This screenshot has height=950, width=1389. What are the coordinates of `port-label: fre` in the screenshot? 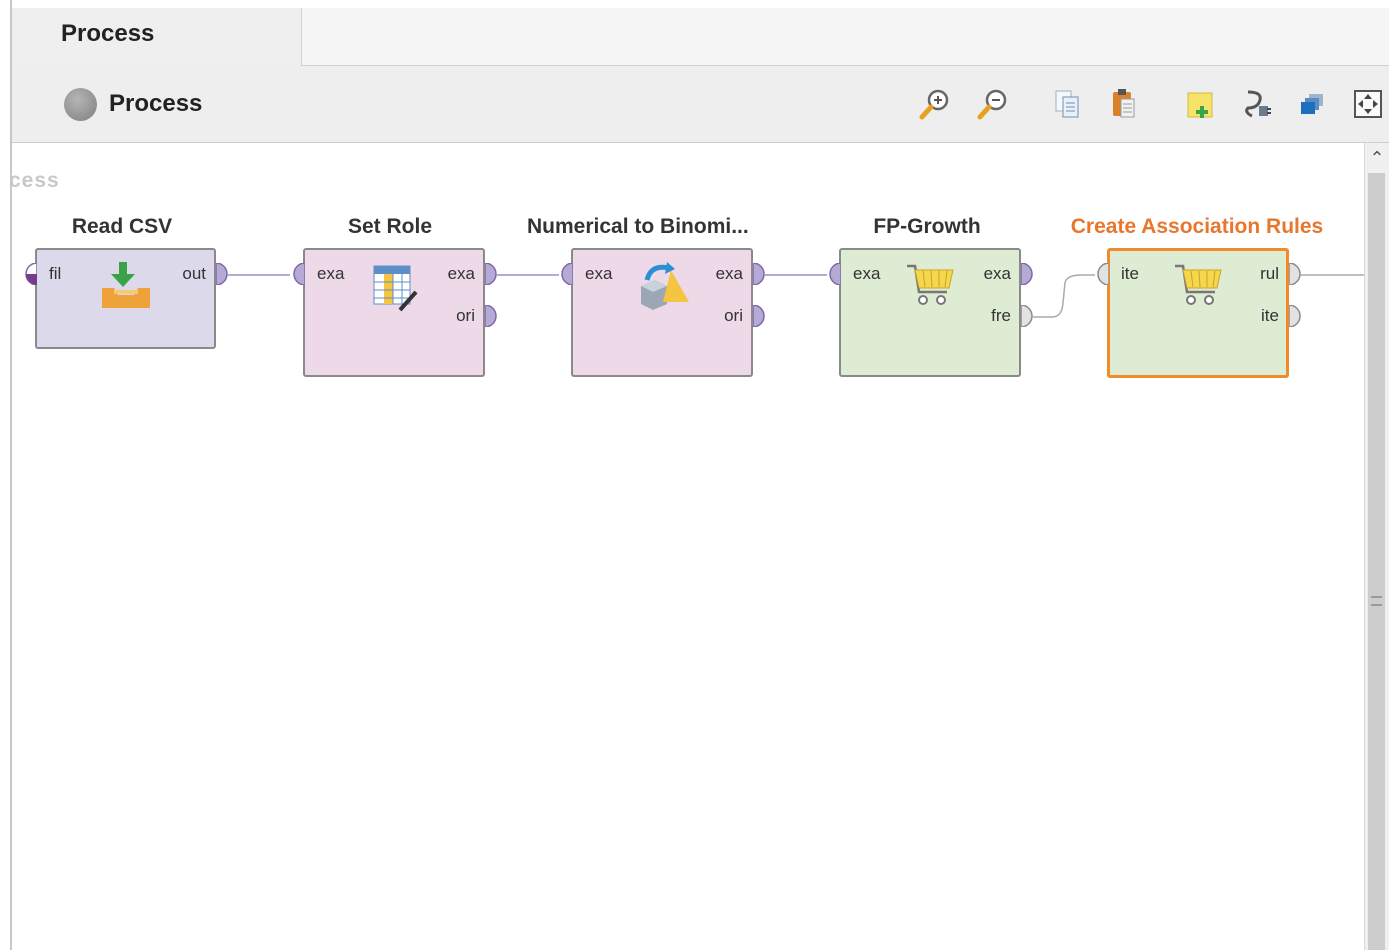 It's located at (1001, 315).